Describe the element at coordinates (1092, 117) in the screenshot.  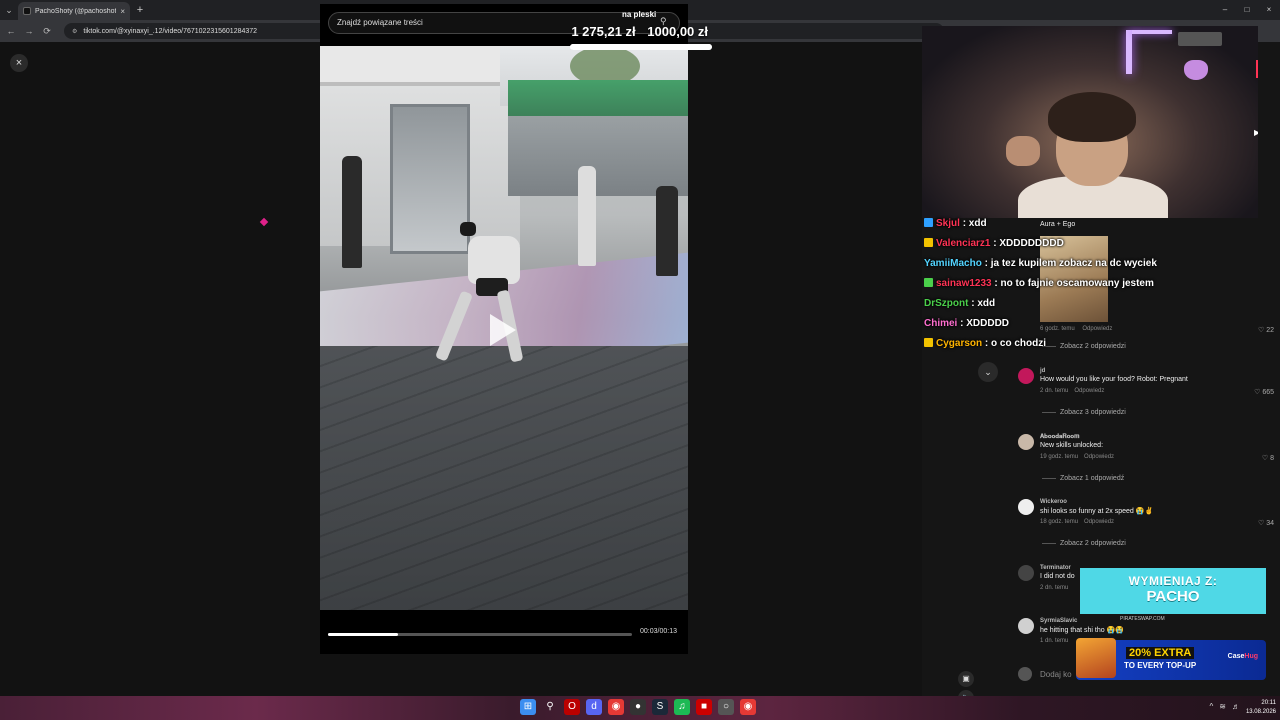
I see `streamer-hair` at that location.